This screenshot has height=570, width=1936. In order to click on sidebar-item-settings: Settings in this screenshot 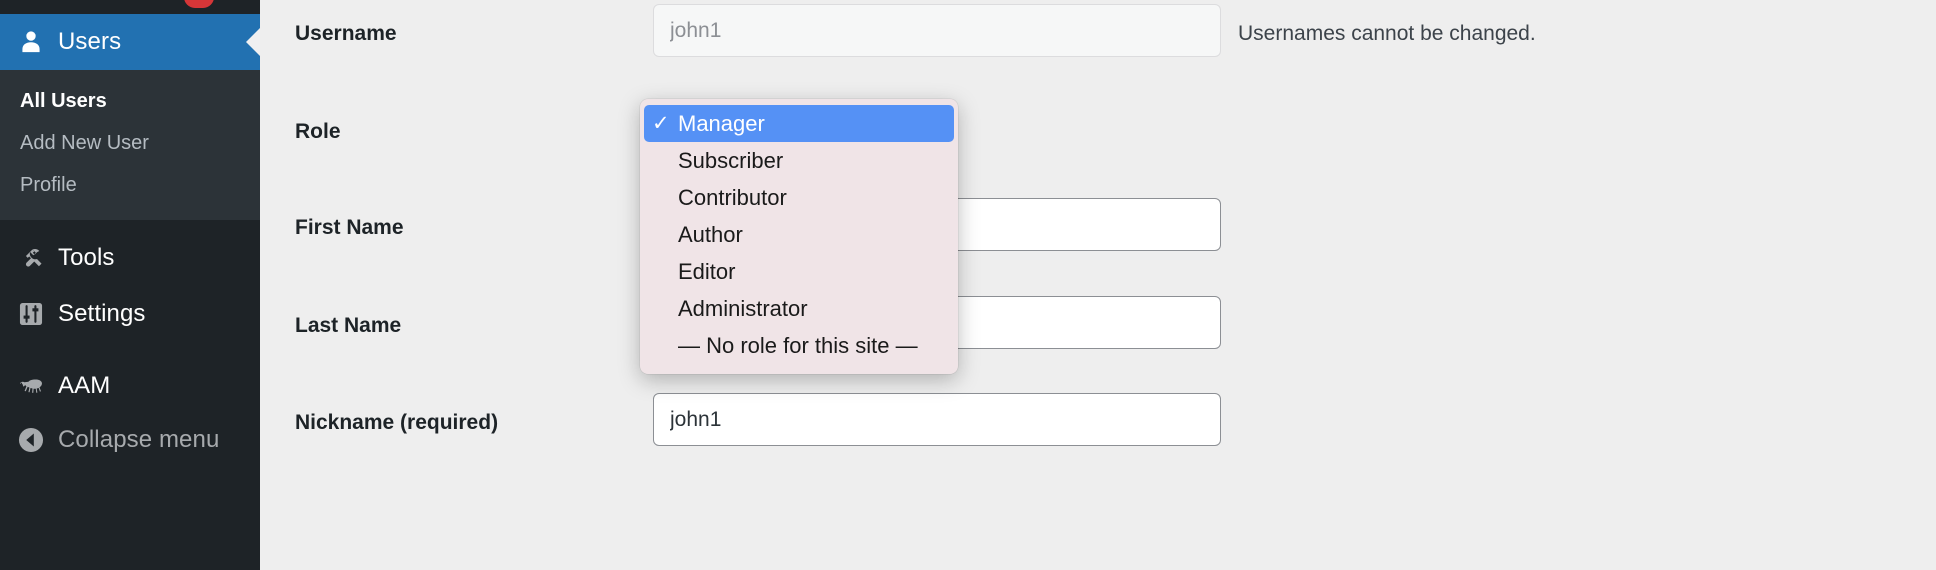, I will do `click(130, 314)`.